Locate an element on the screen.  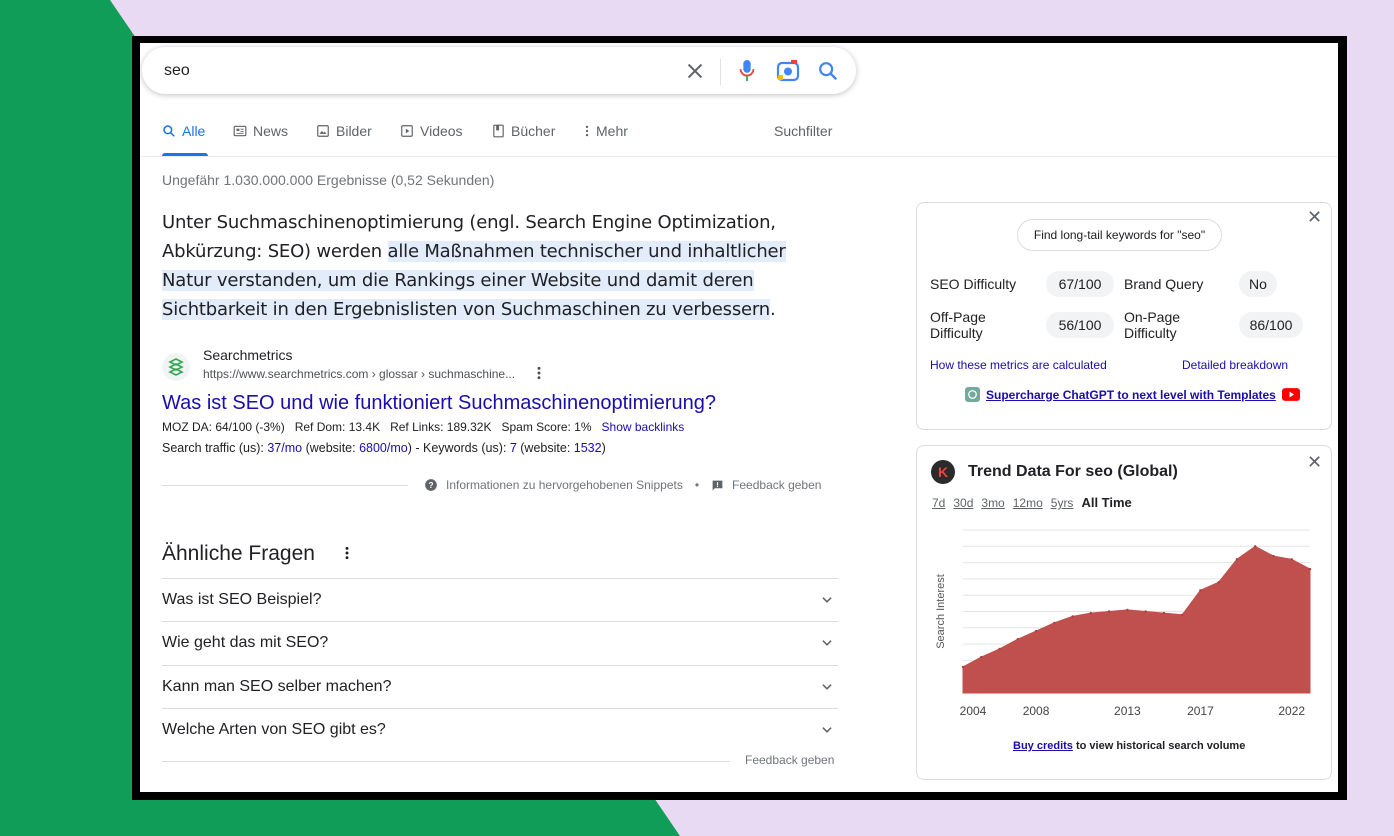
traffic-value-link: 37/mo is located at coordinates (284, 448).